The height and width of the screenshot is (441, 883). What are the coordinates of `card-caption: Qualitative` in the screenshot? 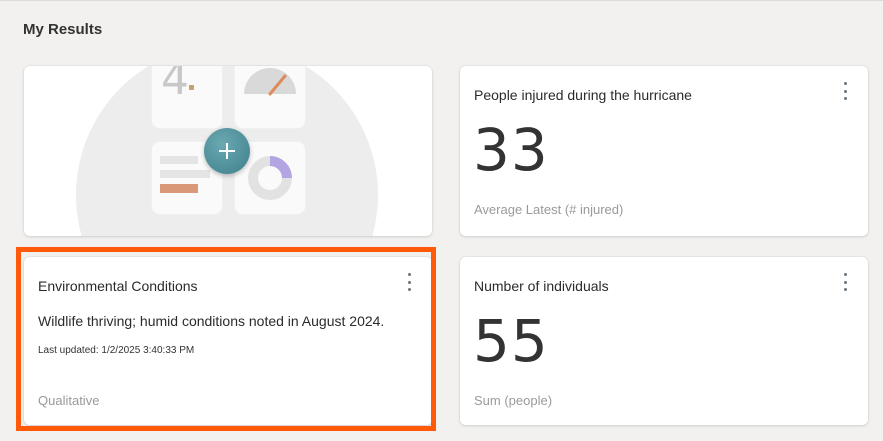 It's located at (69, 400).